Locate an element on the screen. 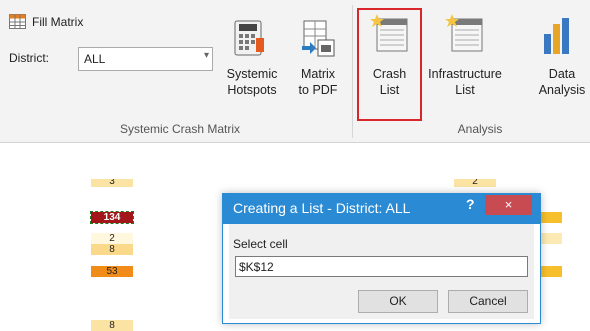 This screenshot has height=331, width=590. cancel-button: Cancel is located at coordinates (488, 301).